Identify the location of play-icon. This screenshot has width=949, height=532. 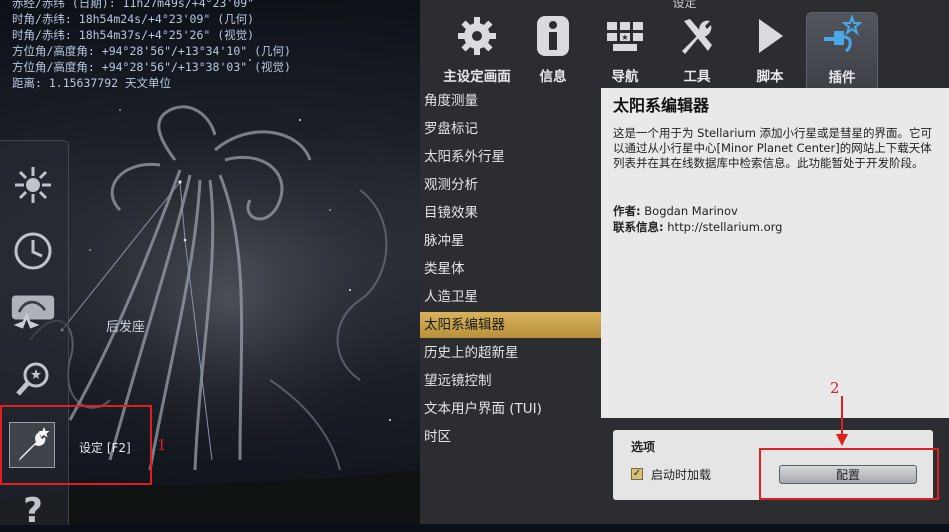
(770, 36).